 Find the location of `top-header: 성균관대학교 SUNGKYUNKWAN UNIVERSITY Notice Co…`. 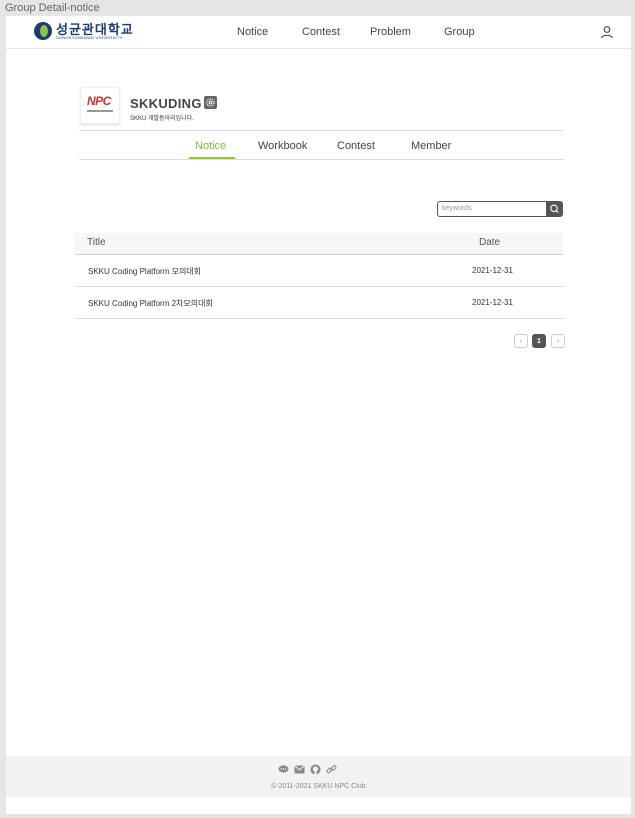

top-header: 성균관대학교 SUNGKYUNKWAN UNIVERSITY Notice Co… is located at coordinates (318, 32).